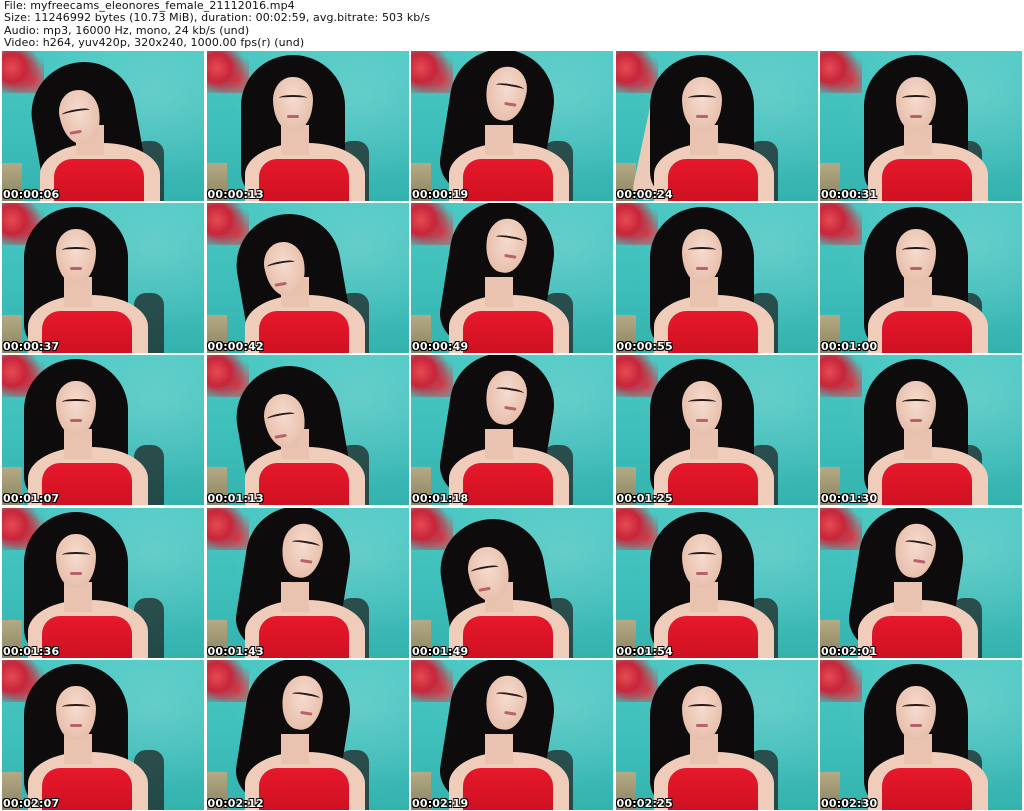 The width and height of the screenshot is (1024, 811). I want to click on frame-timestamp: 00:02:19, so click(440, 803).